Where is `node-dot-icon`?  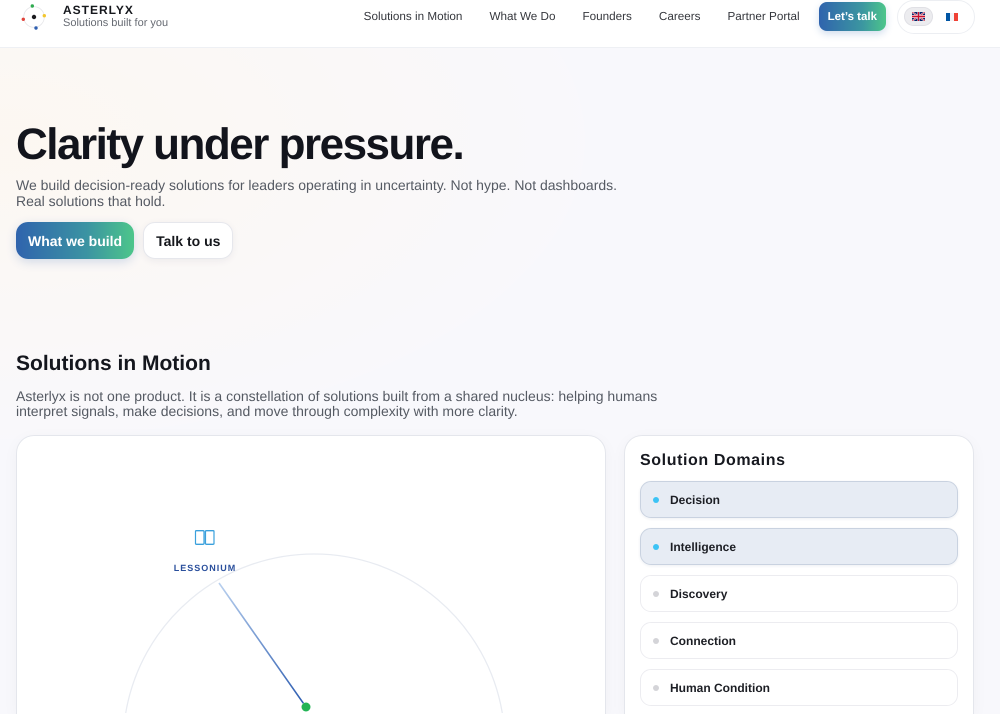 node-dot-icon is located at coordinates (306, 707).